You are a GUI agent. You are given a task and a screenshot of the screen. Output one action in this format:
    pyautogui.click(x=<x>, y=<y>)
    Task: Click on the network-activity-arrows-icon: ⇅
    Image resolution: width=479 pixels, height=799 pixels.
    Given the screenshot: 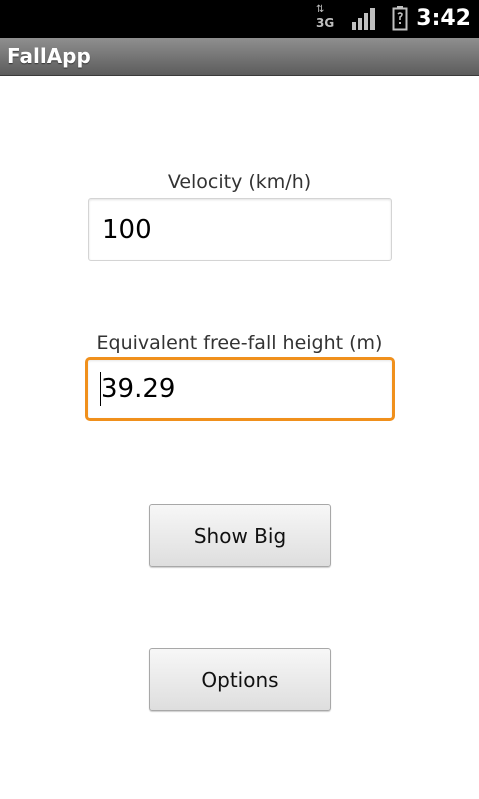 What is the action you would take?
    pyautogui.click(x=320, y=9)
    